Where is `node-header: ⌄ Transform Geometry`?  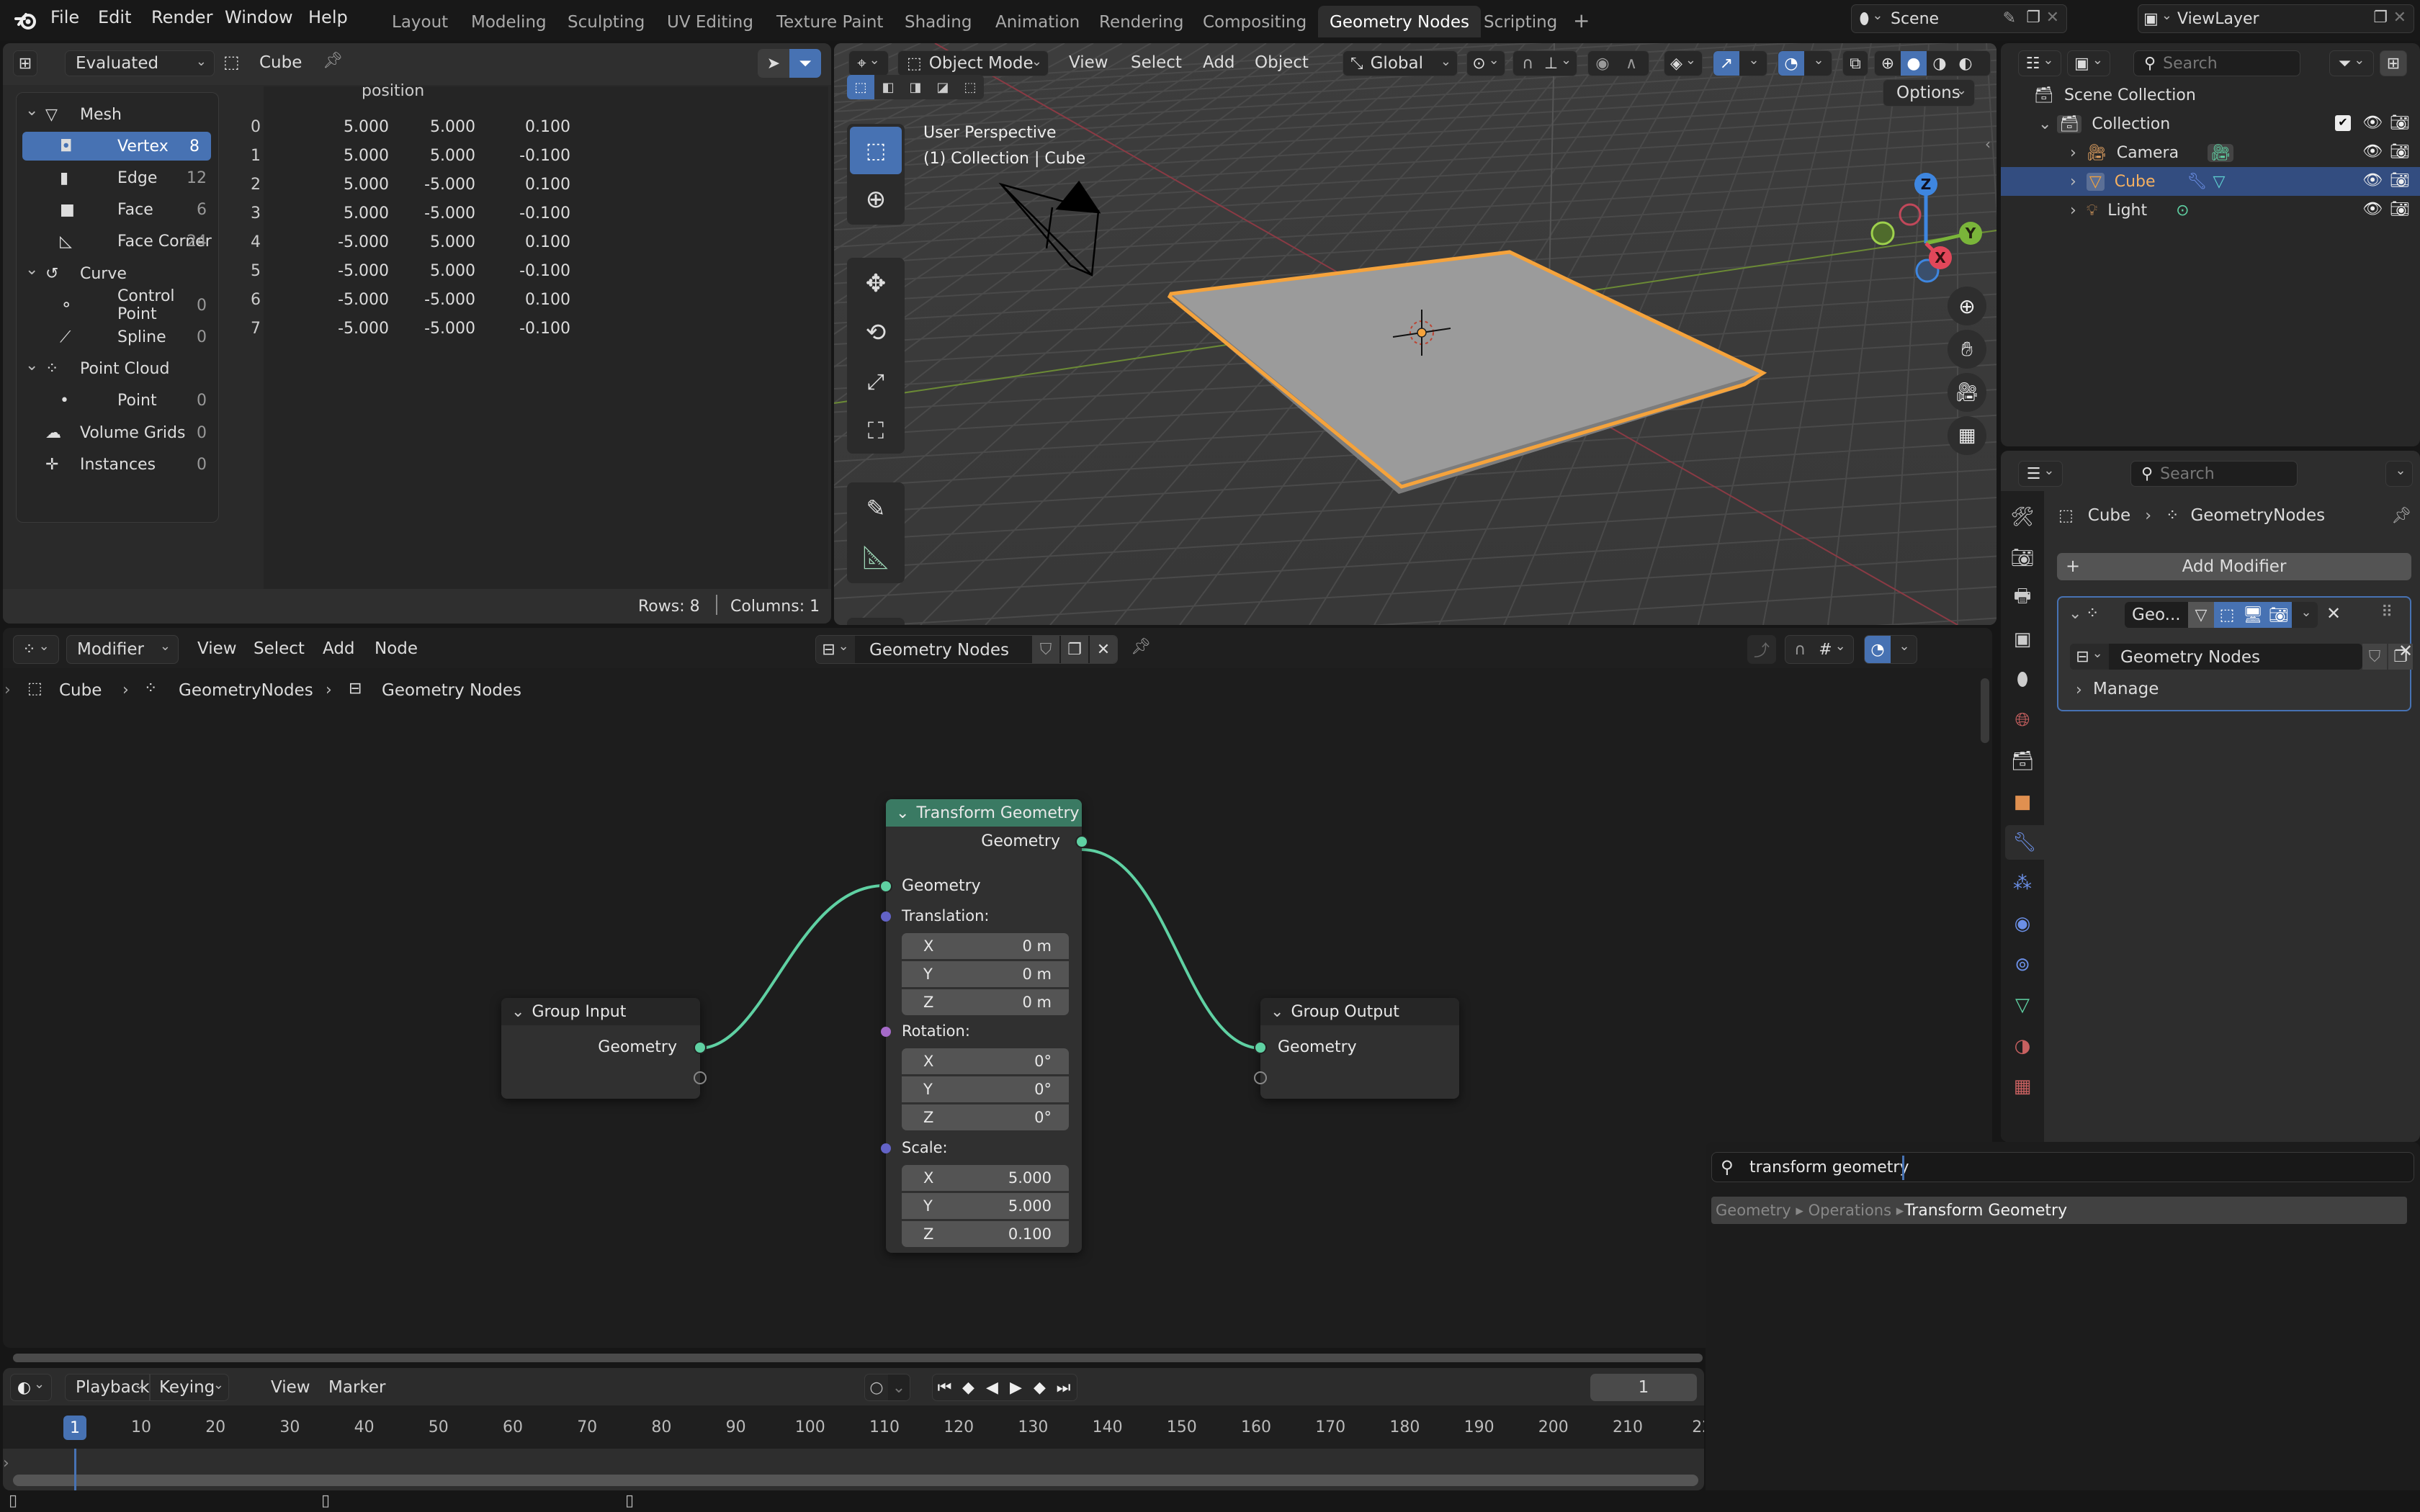
node-header: ⌄ Transform Geometry is located at coordinates (984, 813).